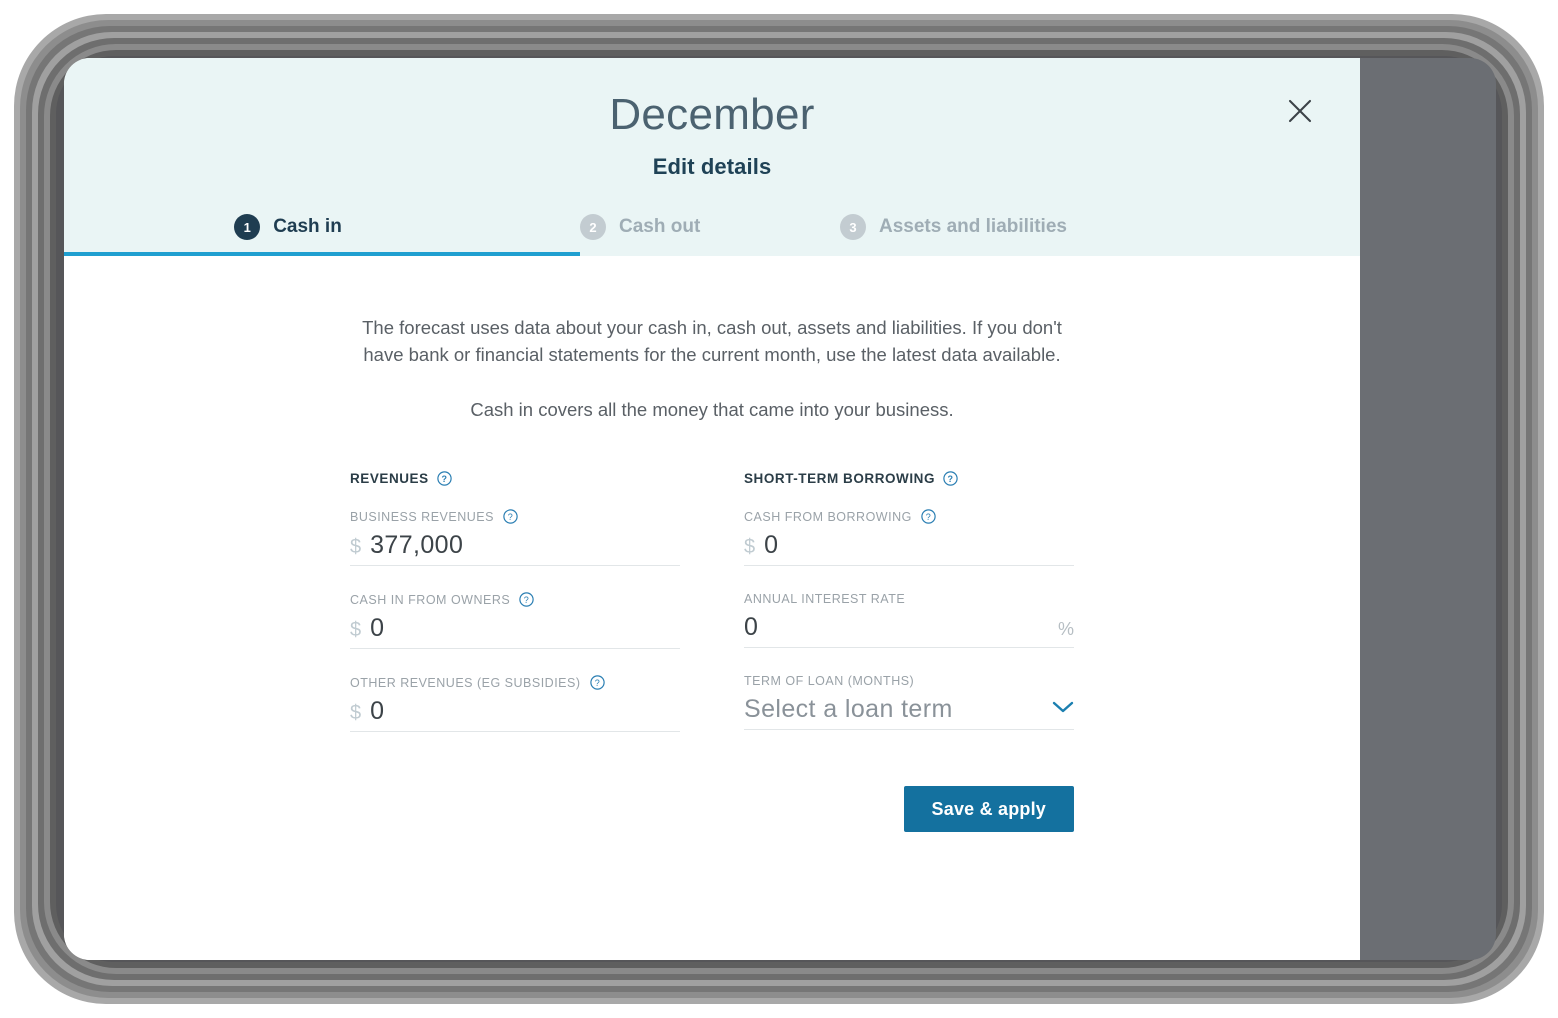 The width and height of the screenshot is (1558, 1018). I want to click on field-other-revenues: OTHER REVENUES (EG SUBSIDIES) ? $ 0, so click(515, 703).